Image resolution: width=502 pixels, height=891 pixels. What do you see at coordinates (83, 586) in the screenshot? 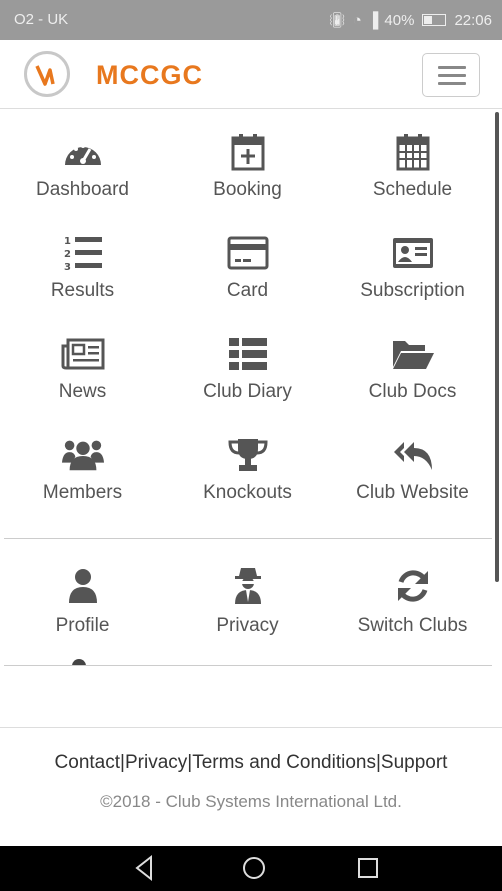
I see `user-icon` at bounding box center [83, 586].